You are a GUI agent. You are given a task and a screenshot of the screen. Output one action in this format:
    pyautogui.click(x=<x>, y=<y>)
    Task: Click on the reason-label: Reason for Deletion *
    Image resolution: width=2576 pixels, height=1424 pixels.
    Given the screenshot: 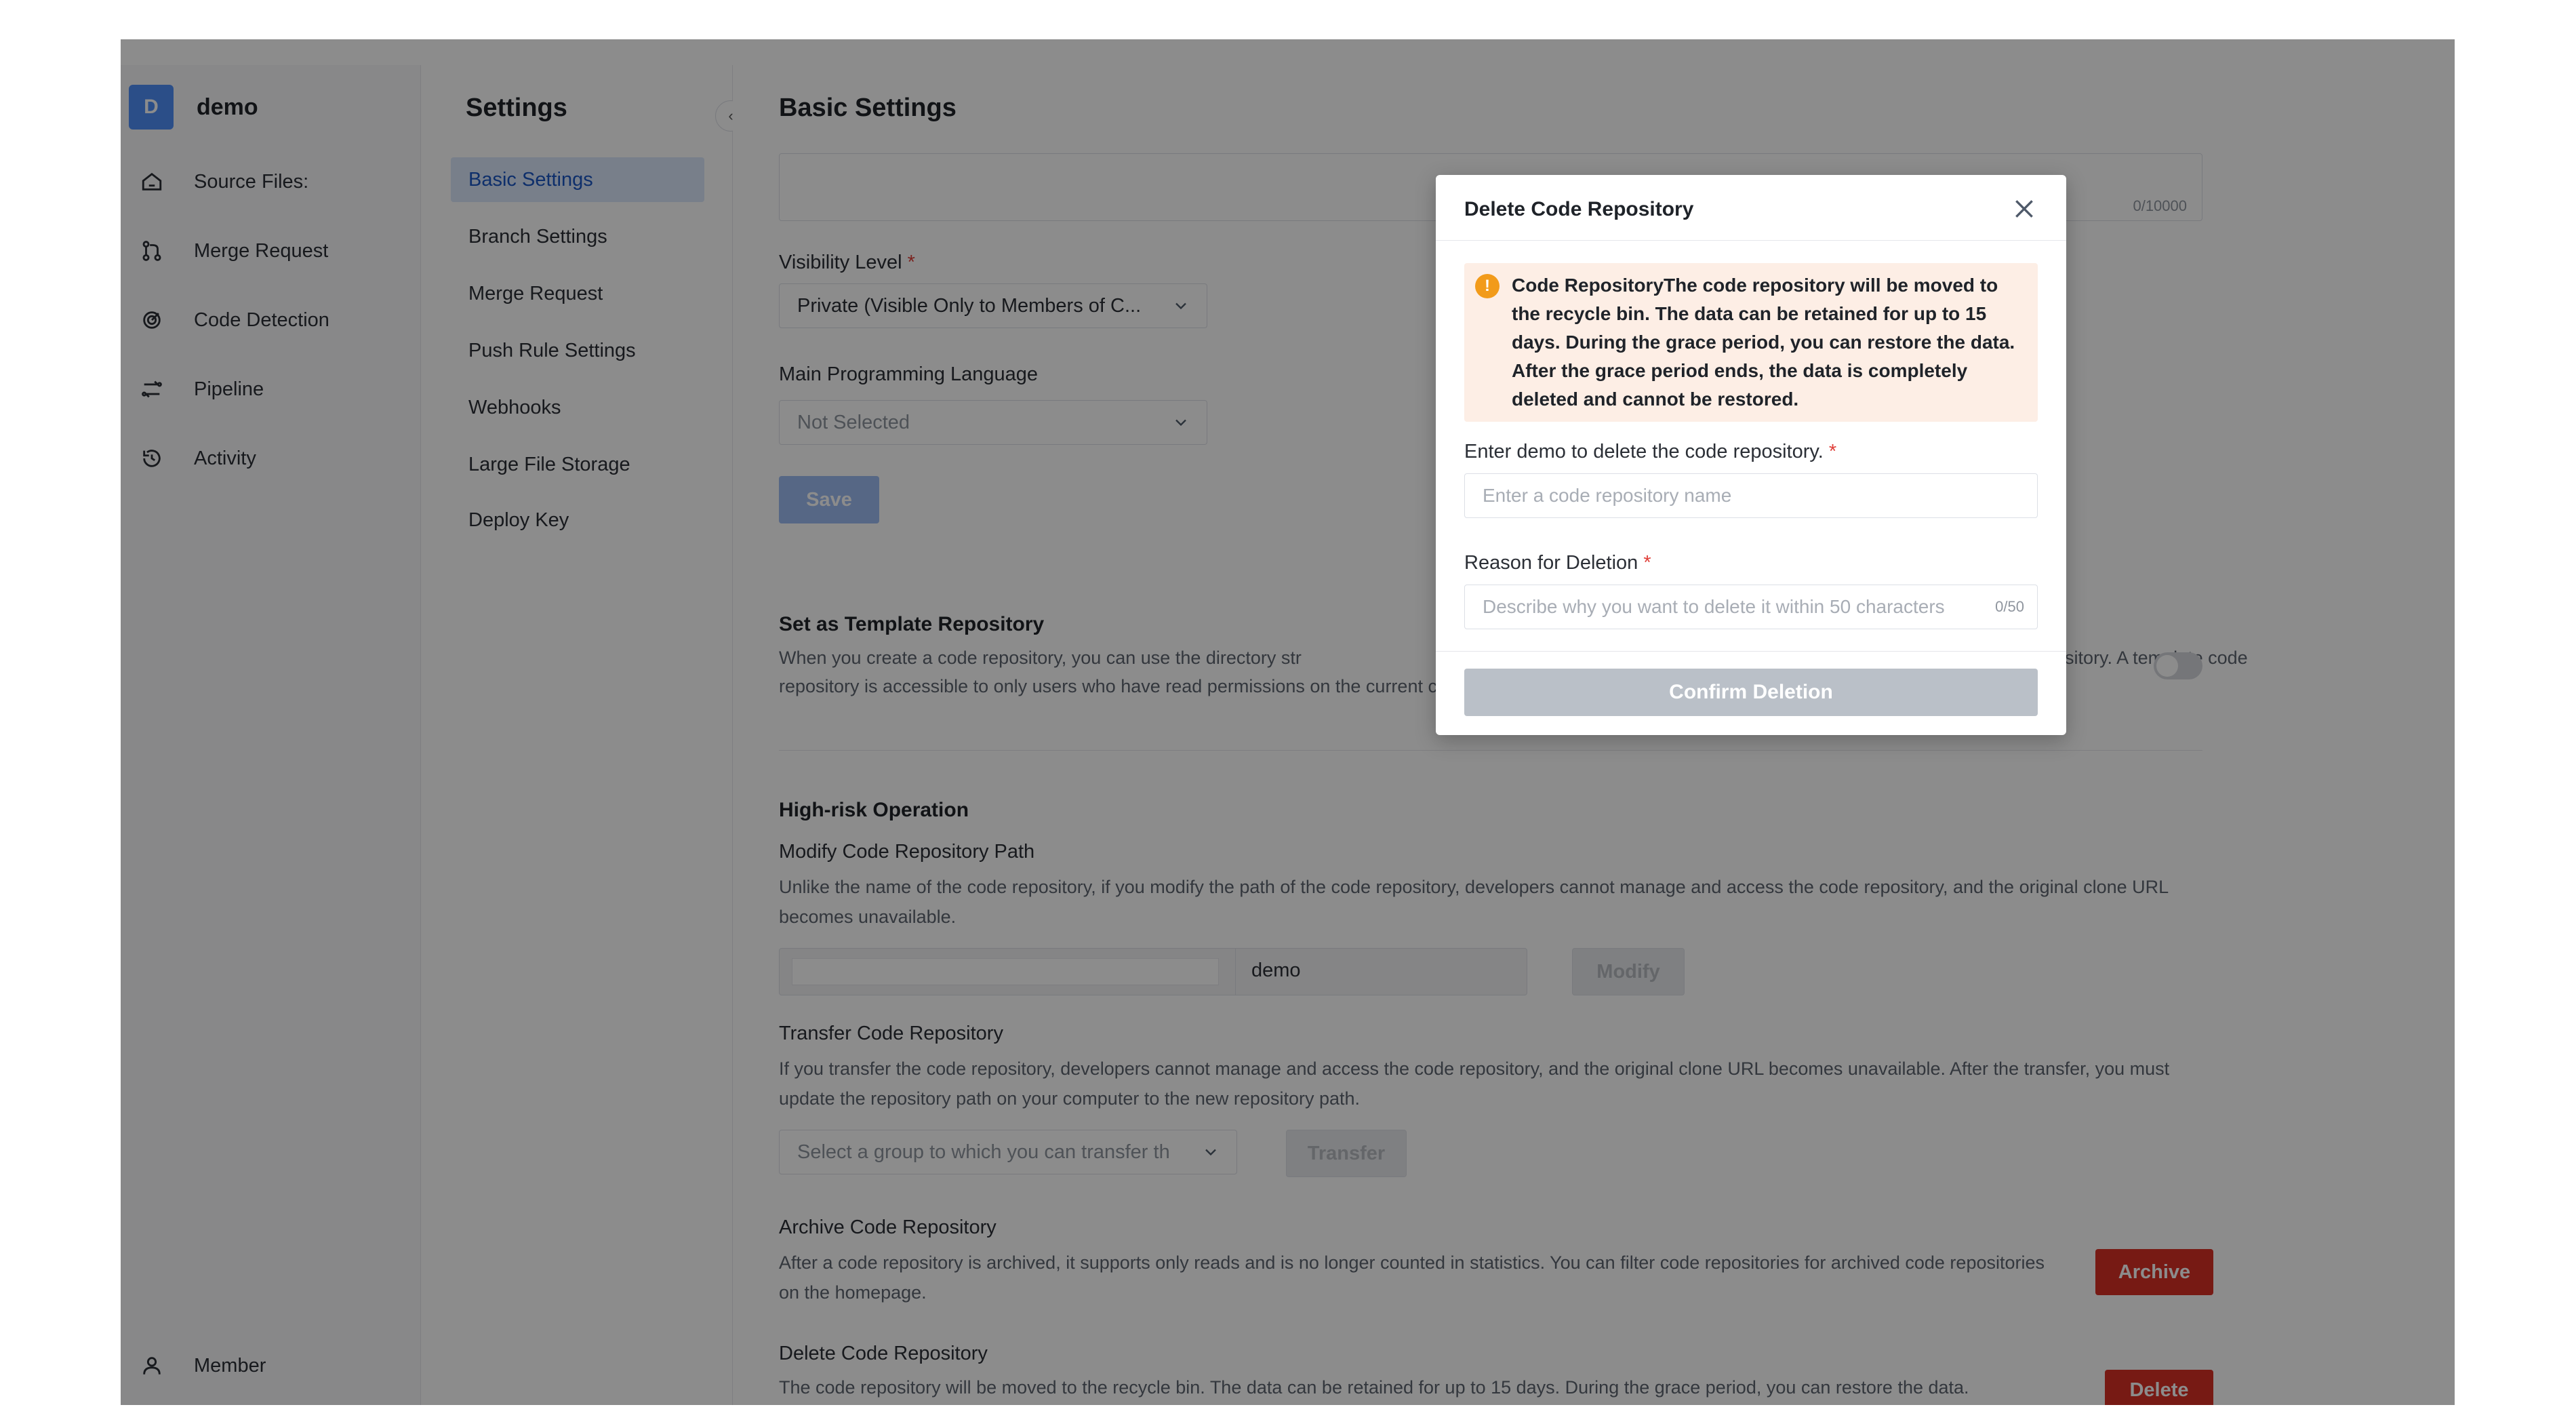 What is the action you would take?
    pyautogui.click(x=1557, y=563)
    